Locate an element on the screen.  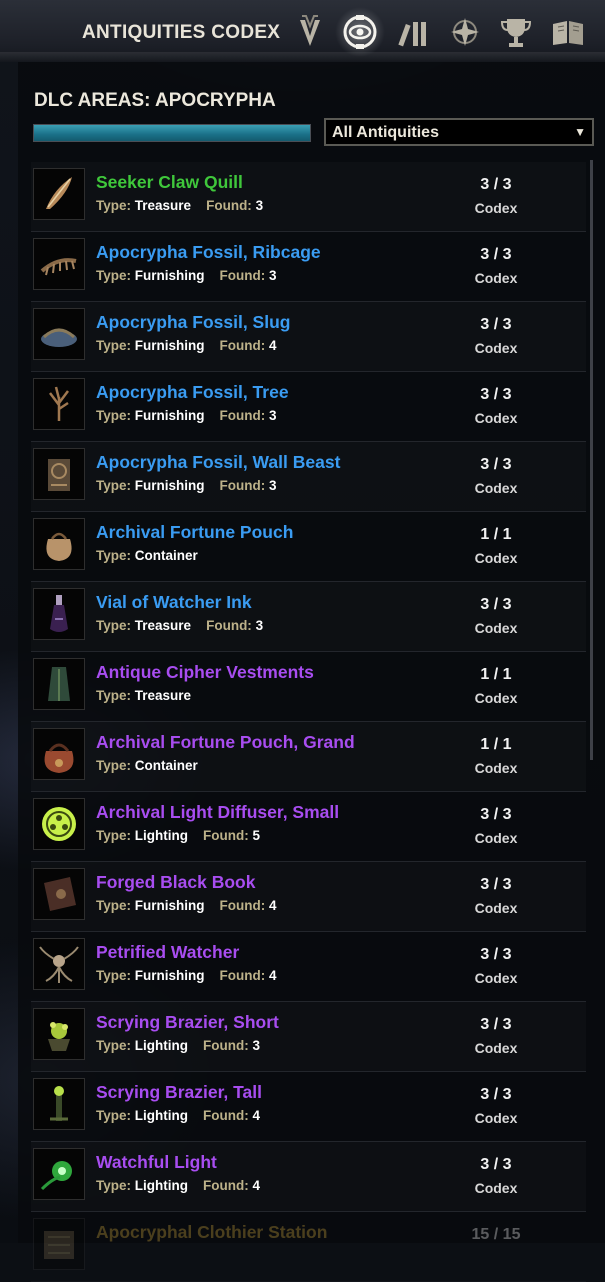
trophy-icon is located at coordinates (516, 32).